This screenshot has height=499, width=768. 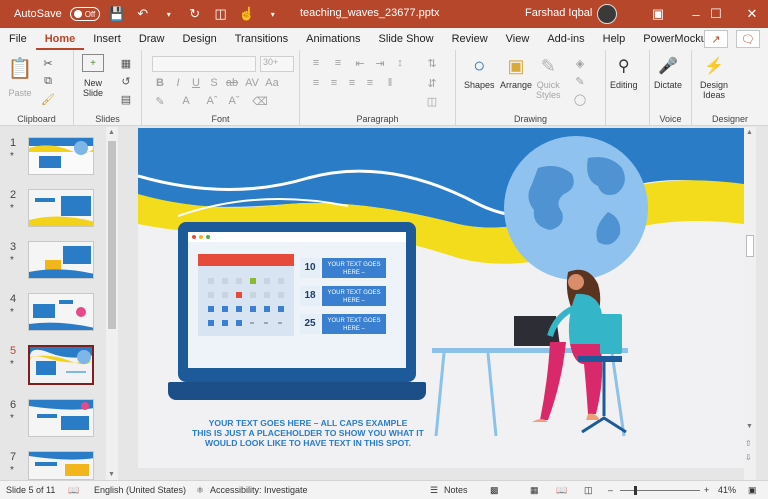 What do you see at coordinates (143, 14) in the screenshot?
I see `undo-icon: ↶` at bounding box center [143, 14].